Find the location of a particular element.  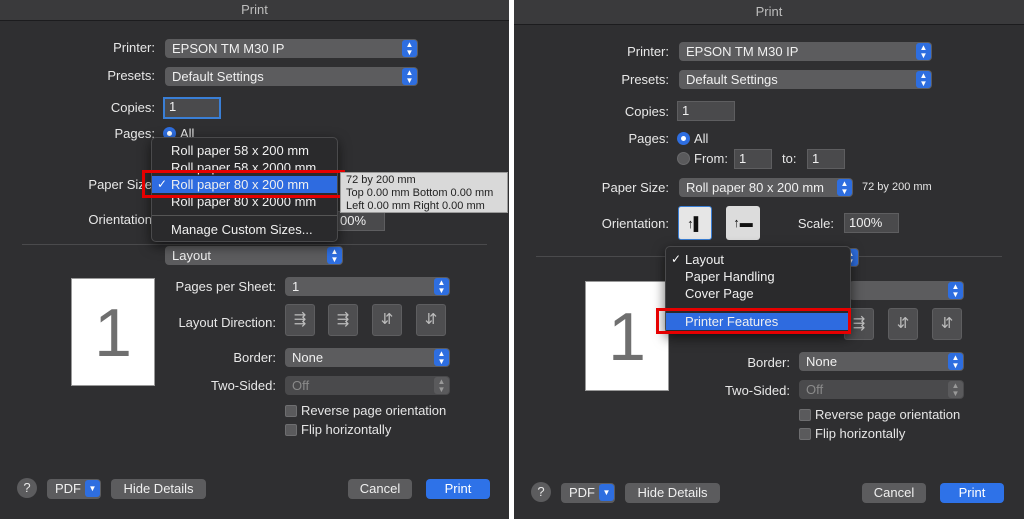

pages-per-sheet-label: Pages per Sheet: is located at coordinates (225, 286).